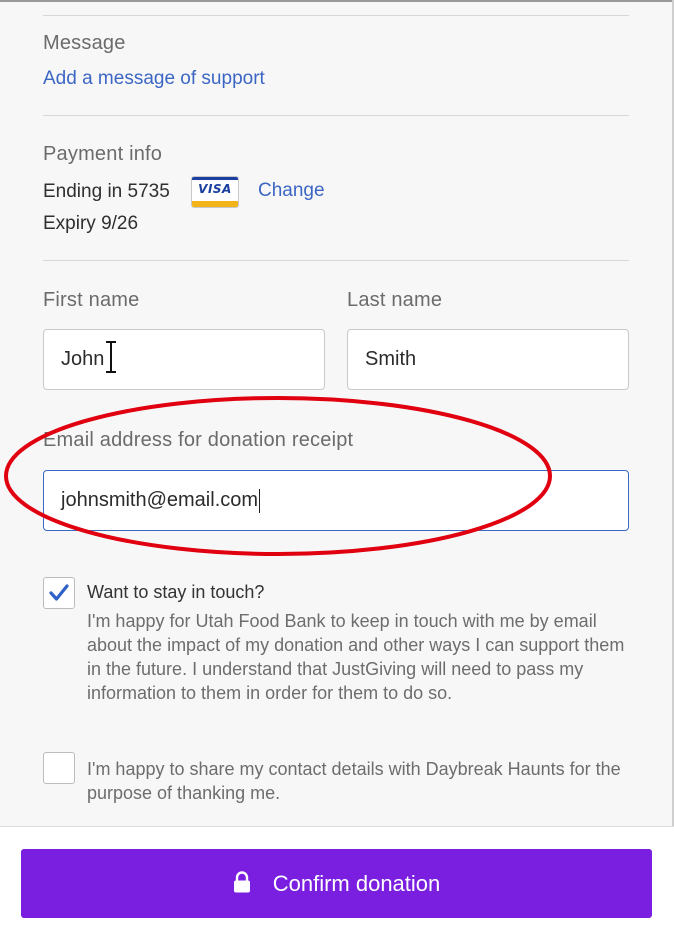 This screenshot has width=674, height=939. I want to click on confirm-donation-button: Confirm donation, so click(336, 883).